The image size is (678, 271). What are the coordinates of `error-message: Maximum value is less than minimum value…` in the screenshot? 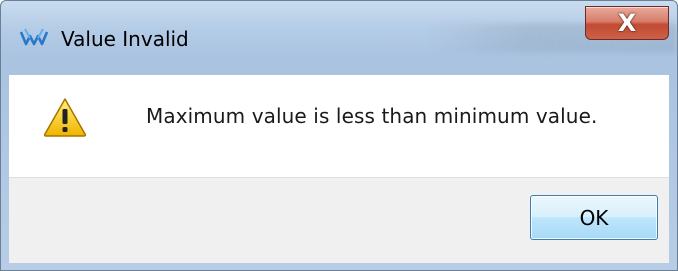 It's located at (372, 116).